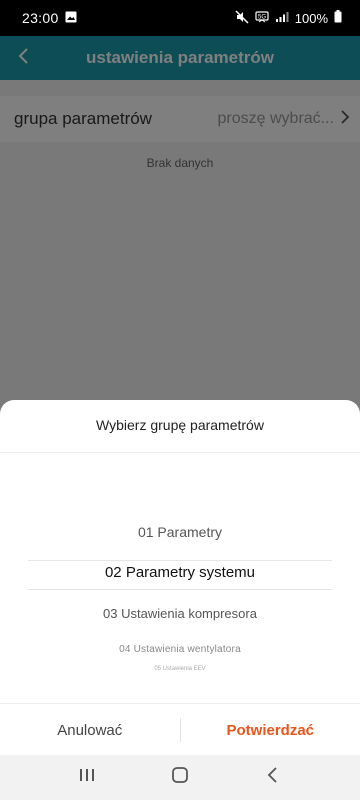  I want to click on picker-option: 05 Ustawienia EEV, so click(180, 669).